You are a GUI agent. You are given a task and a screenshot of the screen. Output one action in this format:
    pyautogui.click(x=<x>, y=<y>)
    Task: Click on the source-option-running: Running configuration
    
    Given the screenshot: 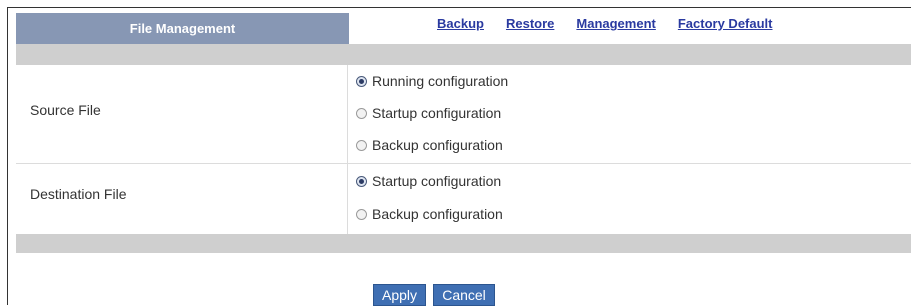 What is the action you would take?
    pyautogui.click(x=432, y=81)
    